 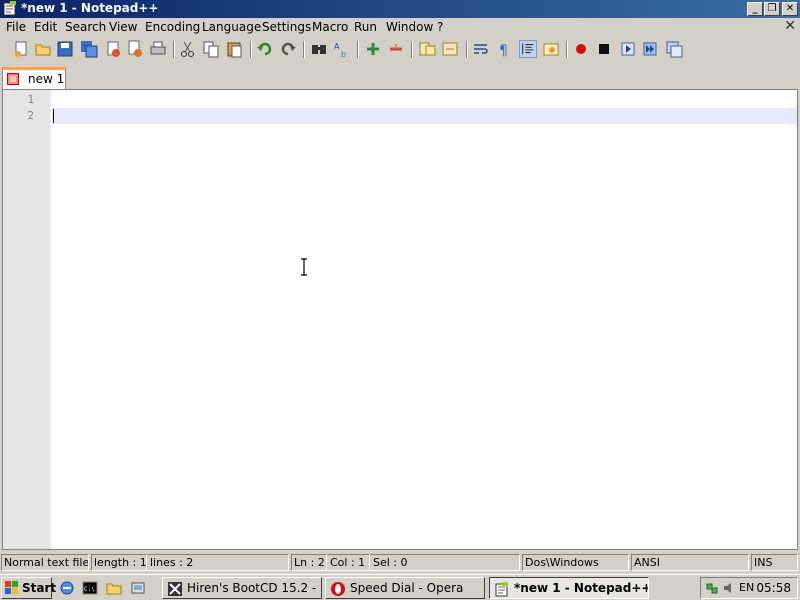 I want to click on redo-icon, so click(x=288, y=49).